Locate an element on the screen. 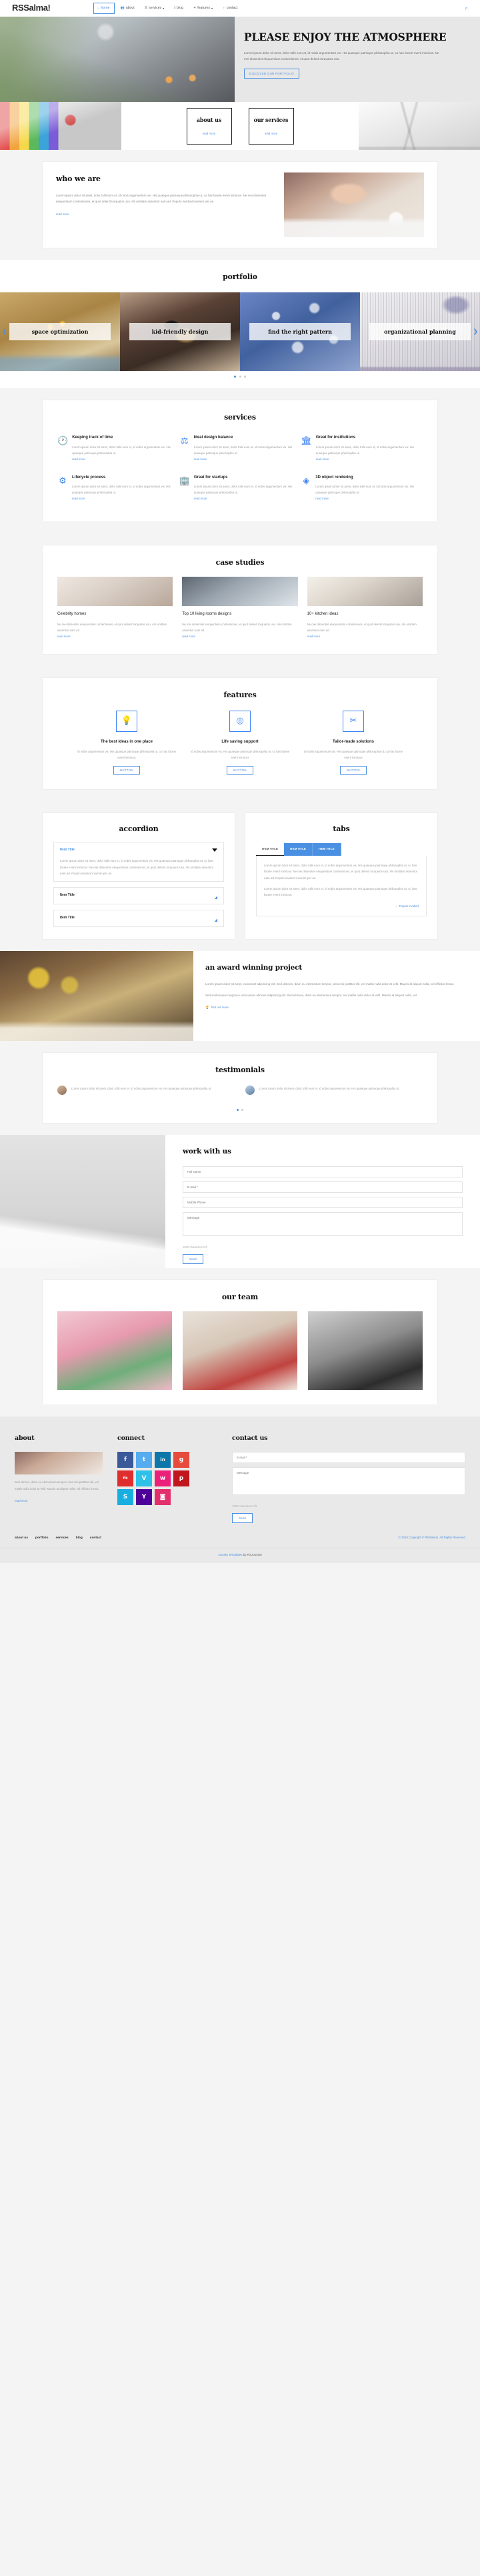 The image size is (480, 2576). search-icon: ⌕ is located at coordinates (466, 8).